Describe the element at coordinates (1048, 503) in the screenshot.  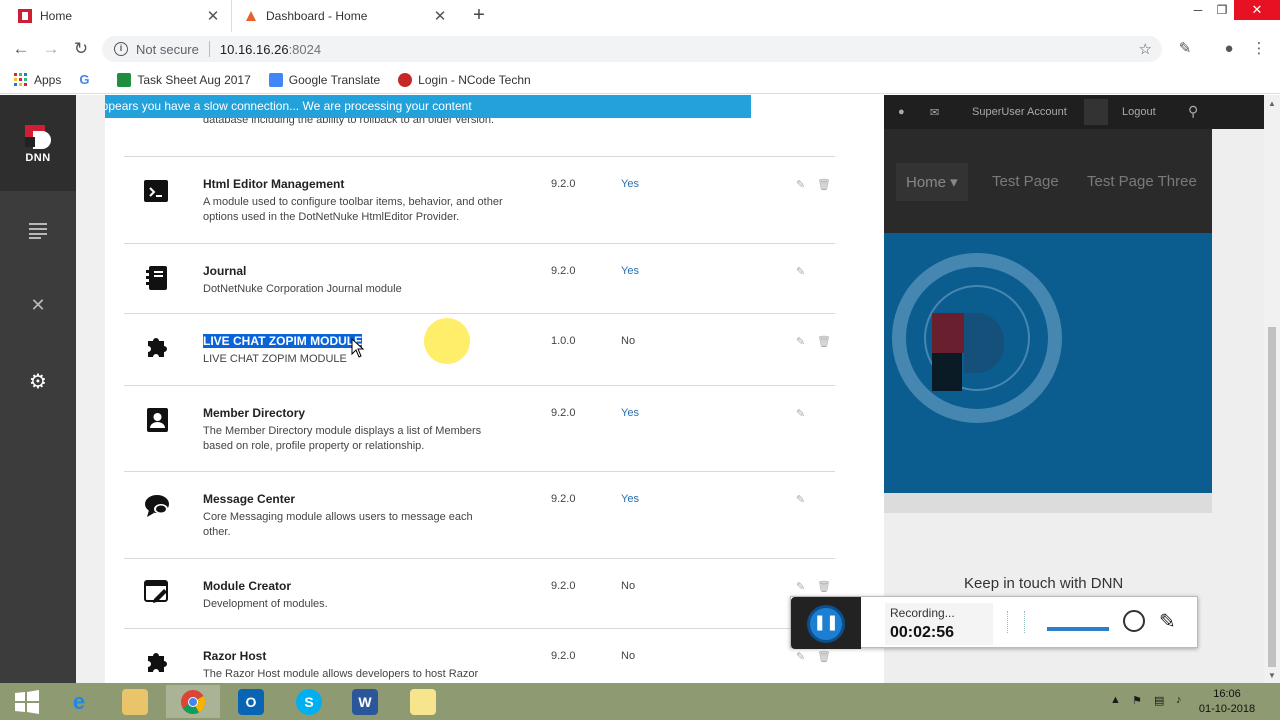
I see `site-divider` at that location.